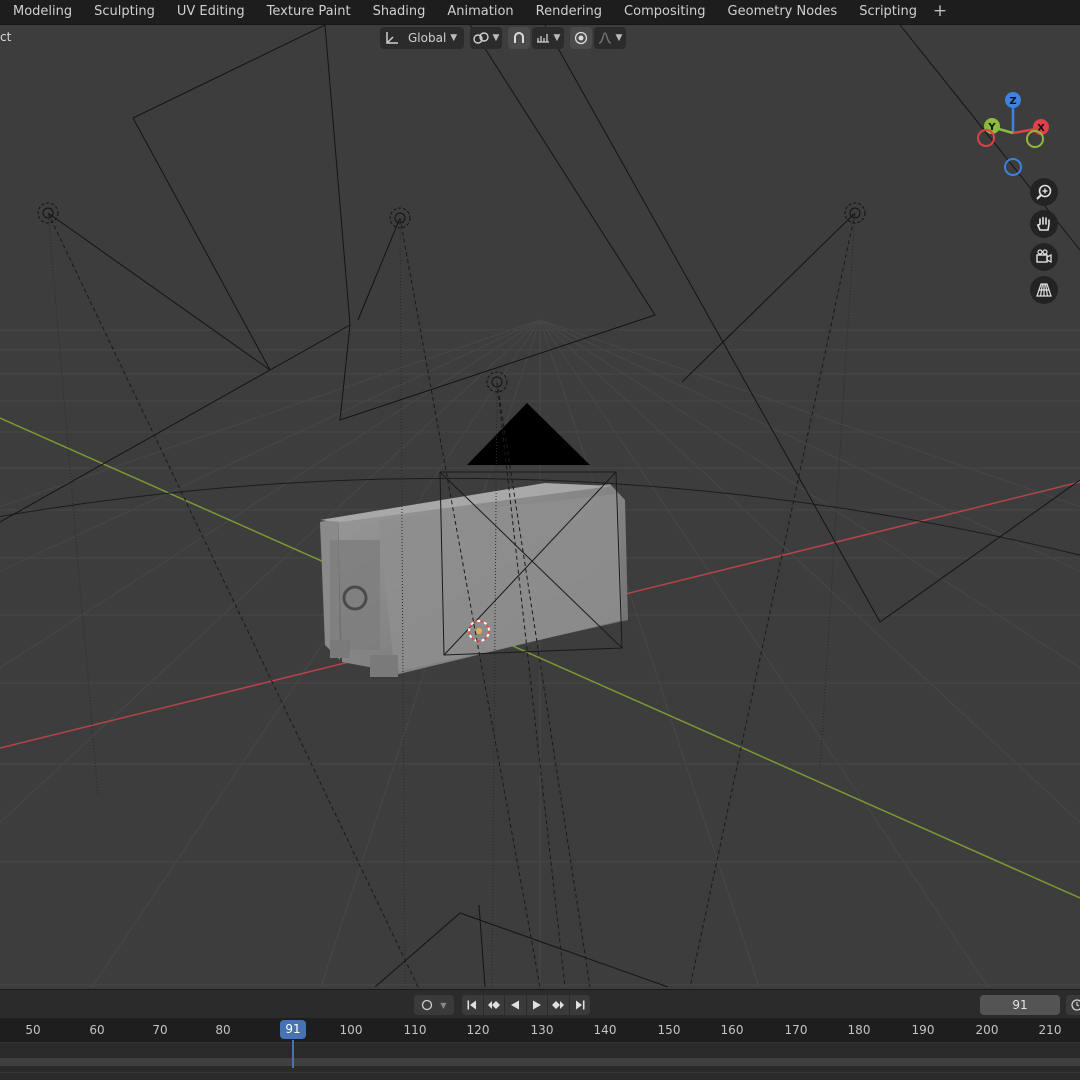 This screenshot has height=1080, width=1080. What do you see at coordinates (415, 1030) in the screenshot?
I see `frame-tick-label: 110` at bounding box center [415, 1030].